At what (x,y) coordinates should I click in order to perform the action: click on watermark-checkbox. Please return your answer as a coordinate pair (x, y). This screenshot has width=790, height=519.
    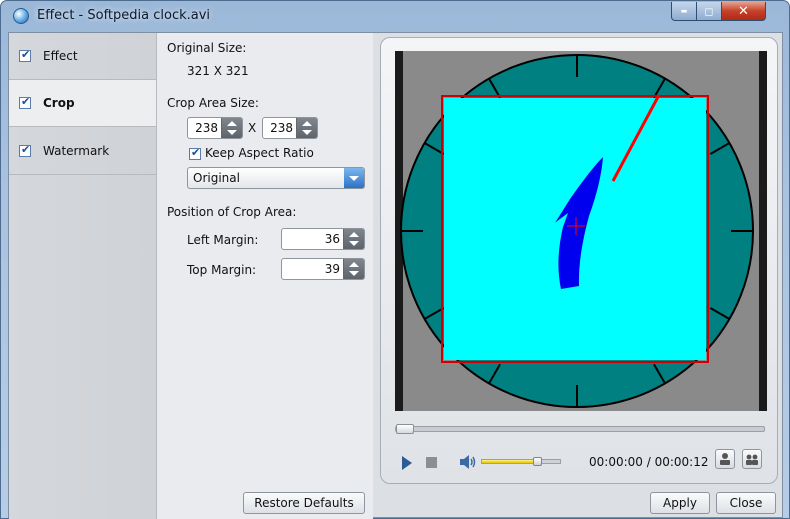
    Looking at the image, I should click on (25, 150).